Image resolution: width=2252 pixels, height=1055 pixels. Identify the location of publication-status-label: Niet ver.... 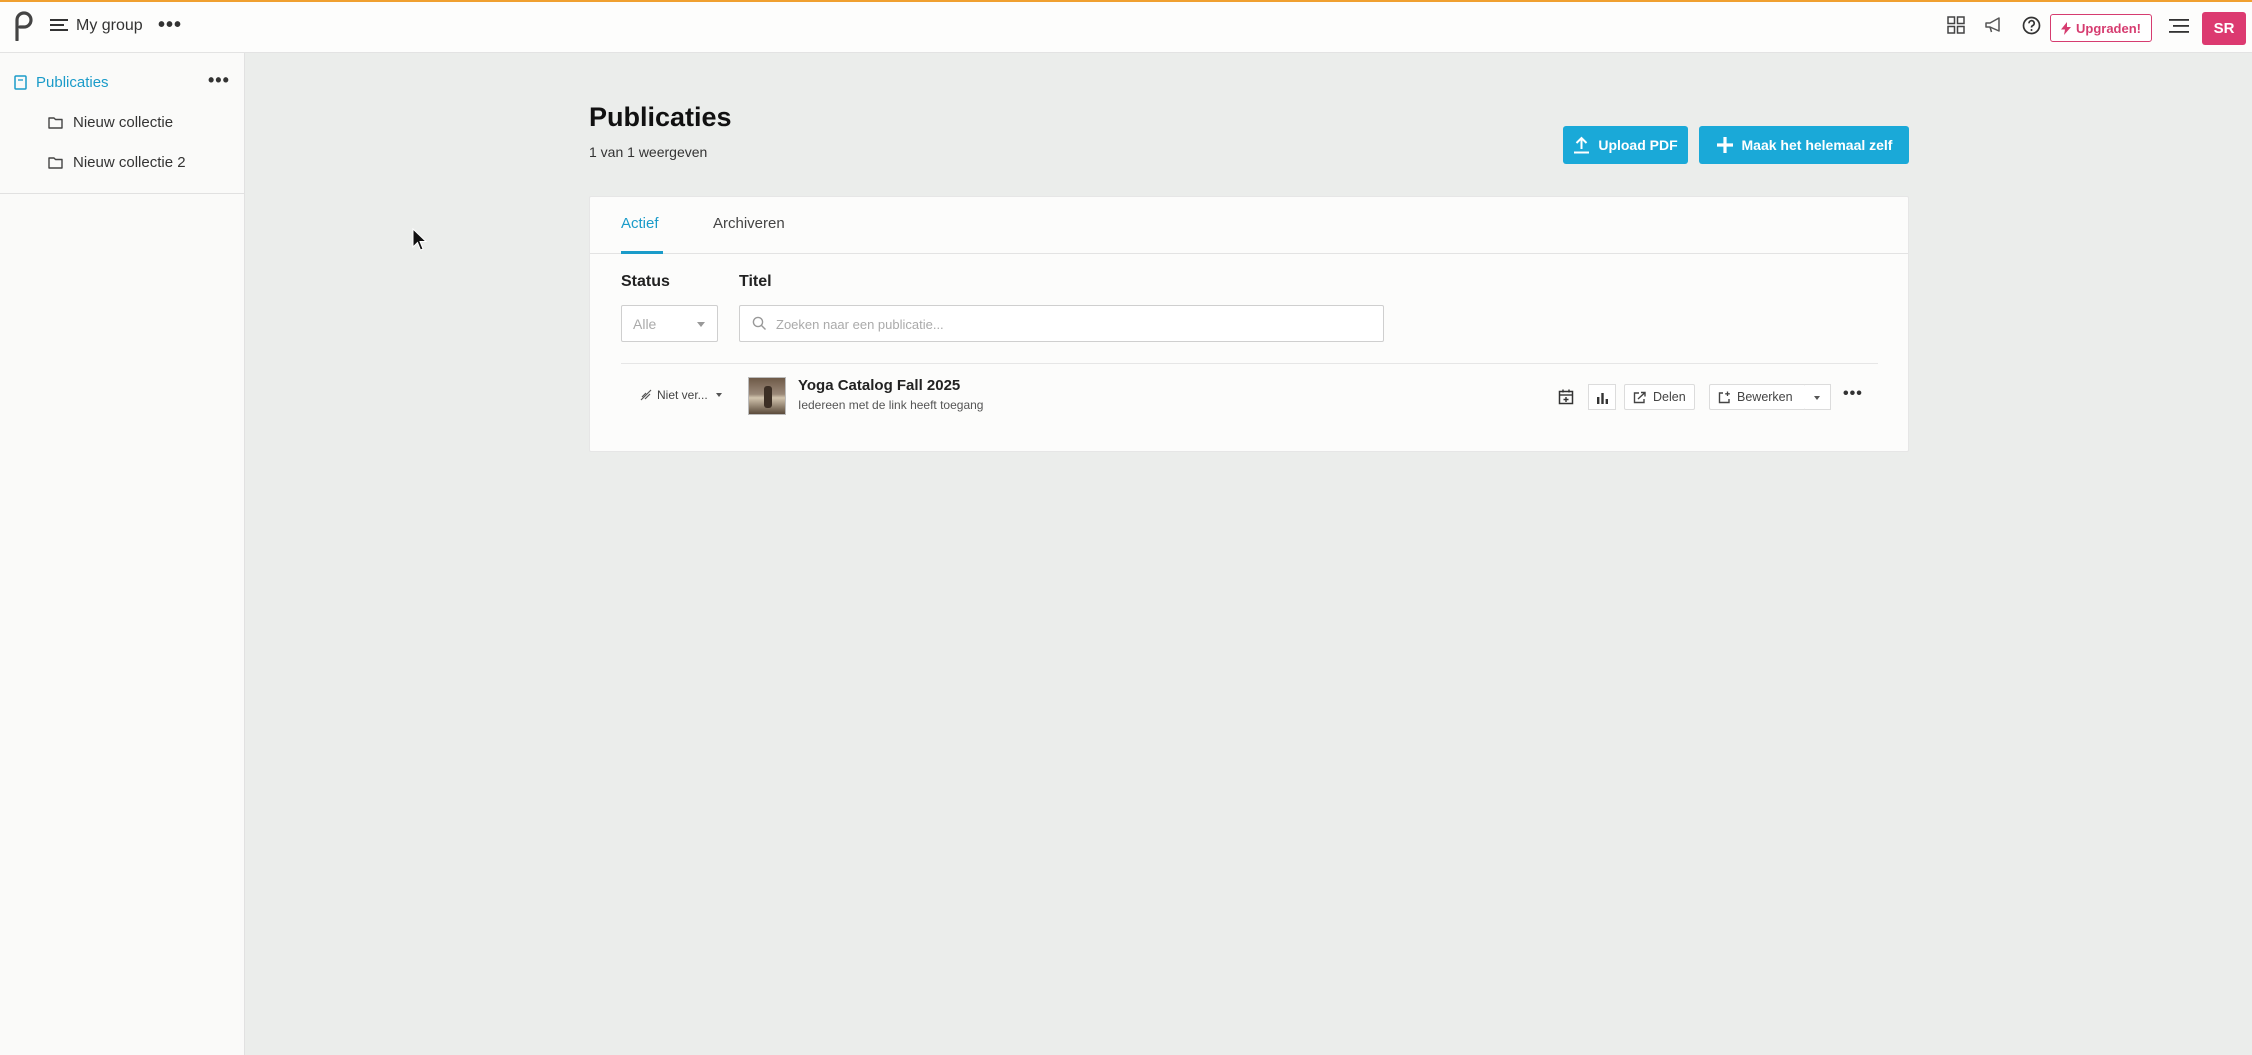
(682, 395).